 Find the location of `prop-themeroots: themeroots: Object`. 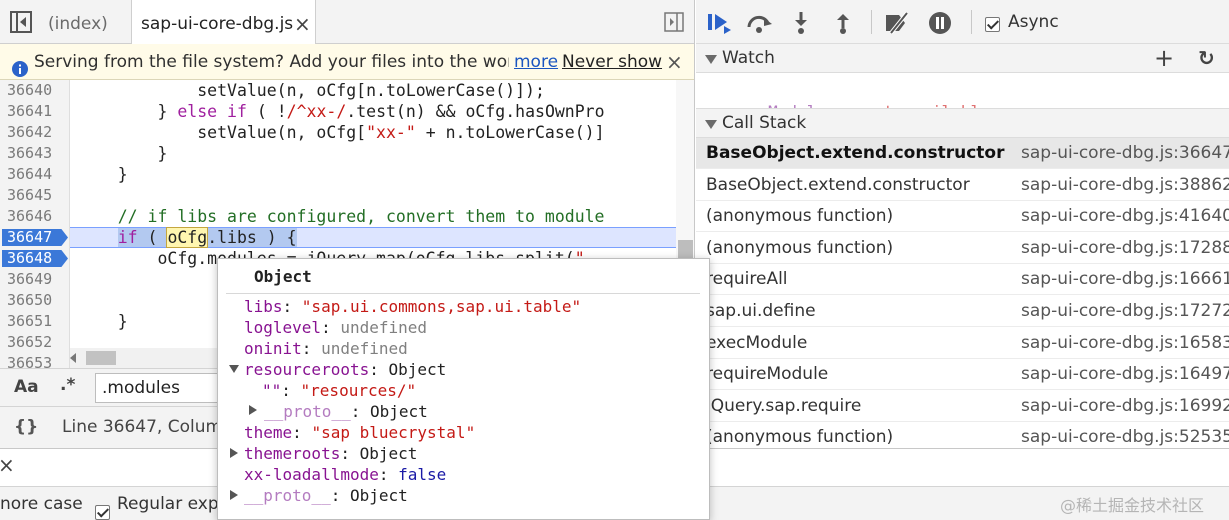

prop-themeroots: themeroots: Object is located at coordinates (330, 453).